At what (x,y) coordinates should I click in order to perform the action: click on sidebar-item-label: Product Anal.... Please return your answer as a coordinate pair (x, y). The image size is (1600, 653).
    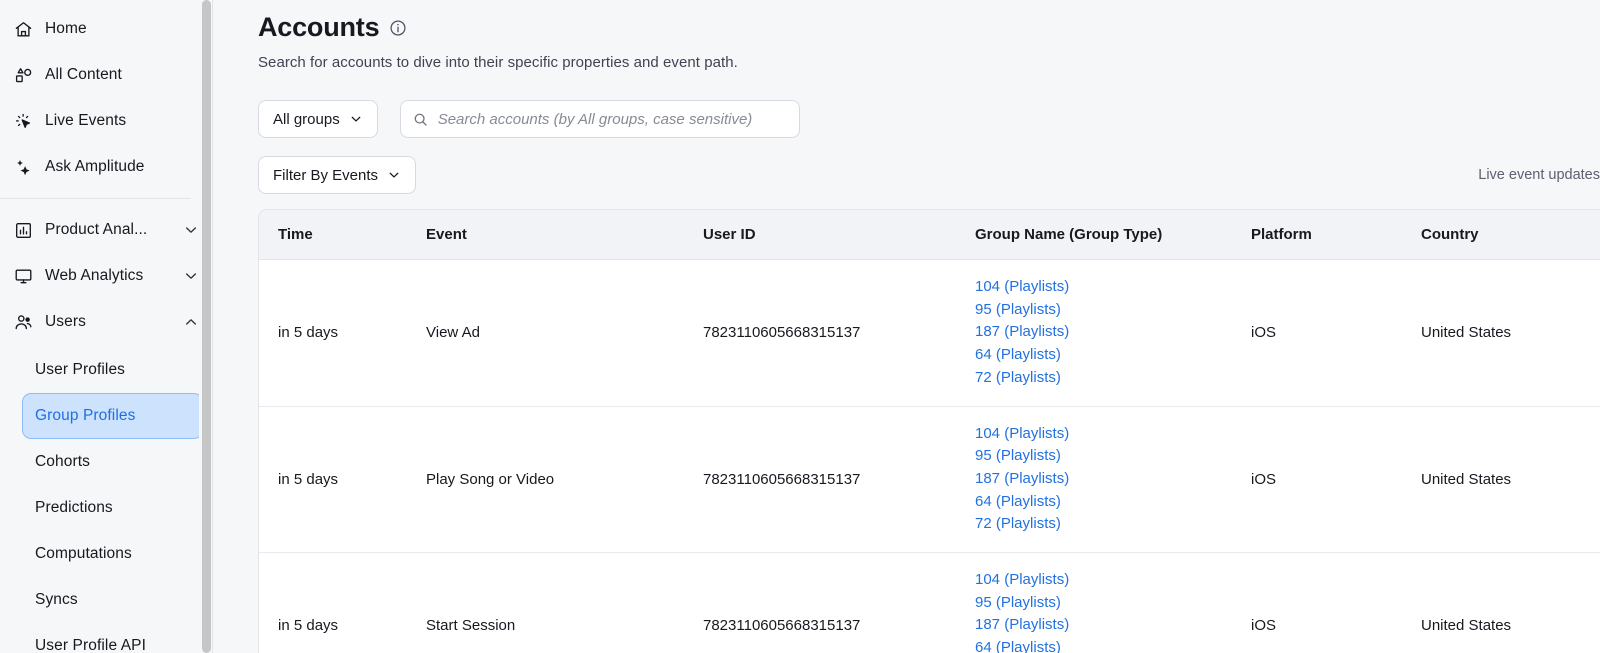
    Looking at the image, I should click on (96, 229).